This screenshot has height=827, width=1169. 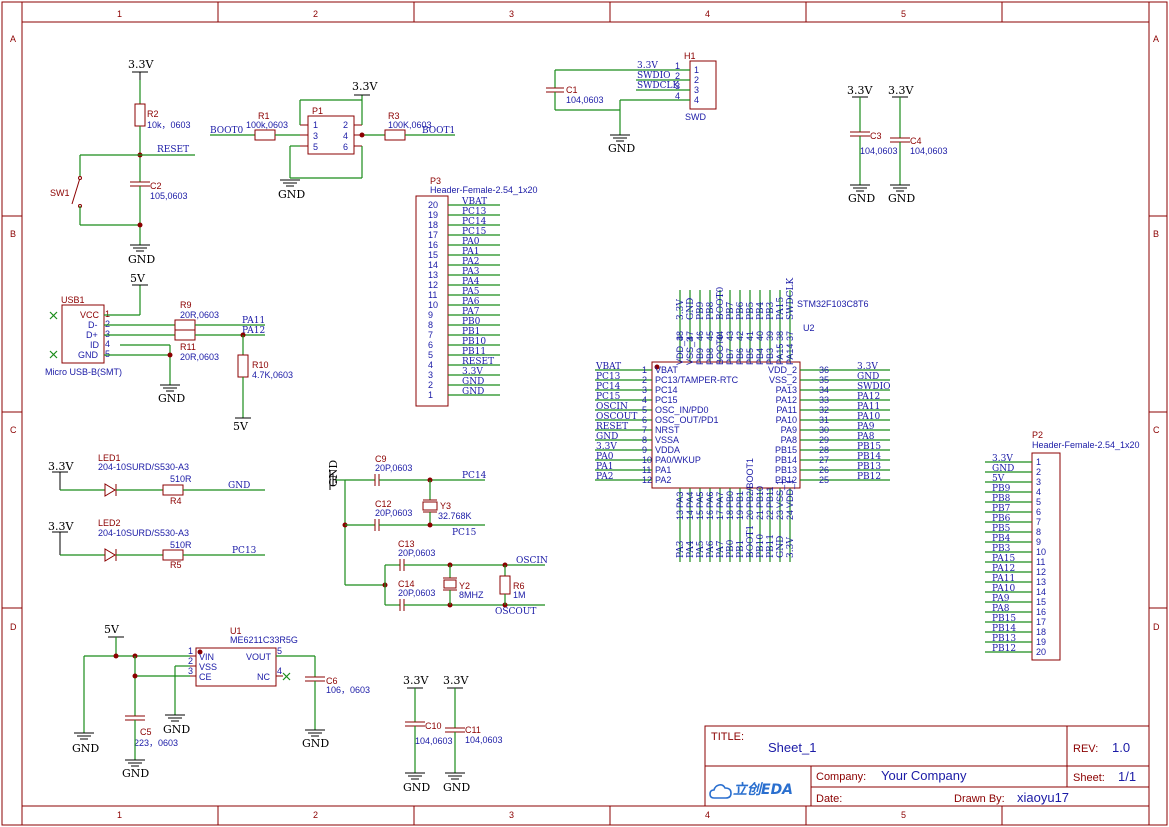 I want to click on net-label: PB6, so click(x=741, y=310).